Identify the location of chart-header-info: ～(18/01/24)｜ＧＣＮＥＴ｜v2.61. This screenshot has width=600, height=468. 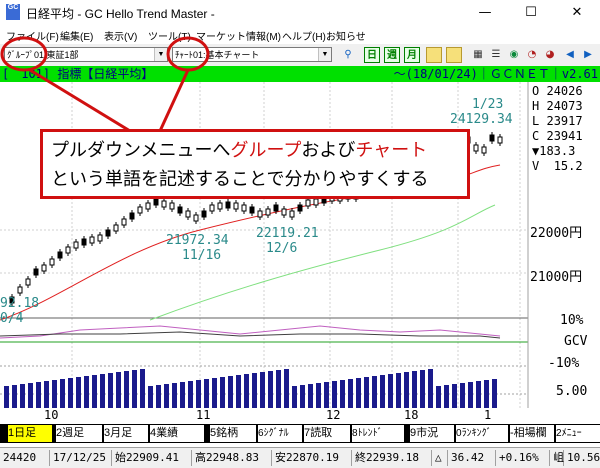
(495, 74).